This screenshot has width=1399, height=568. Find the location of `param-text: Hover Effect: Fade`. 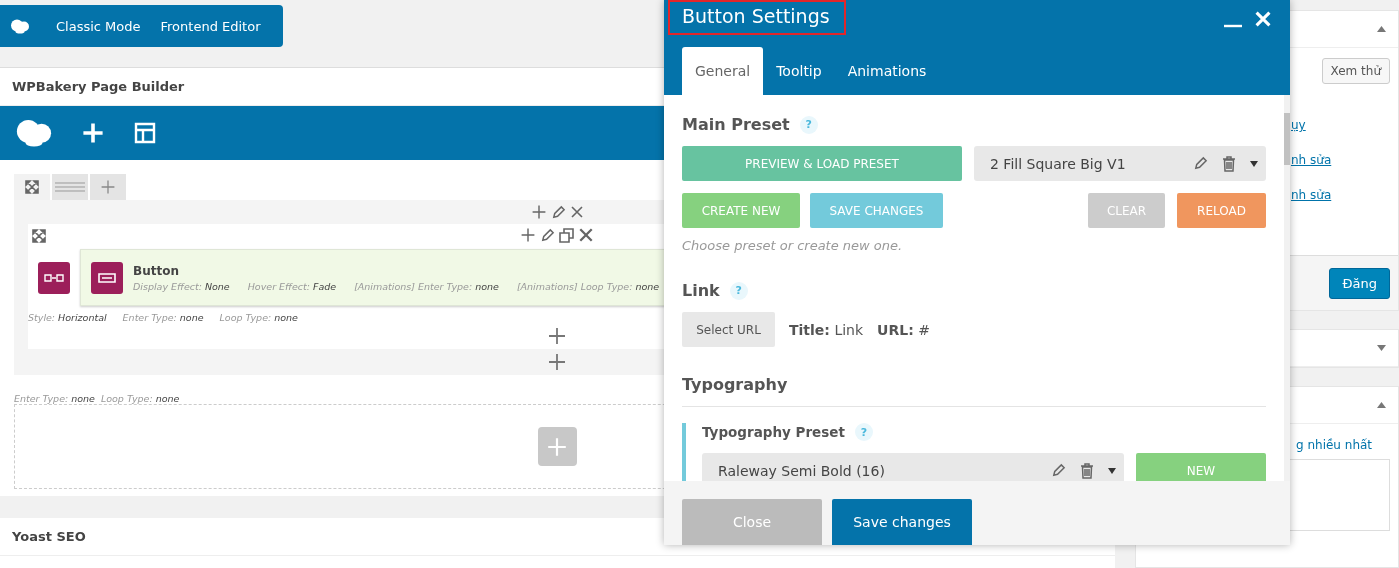

param-text: Hover Effect: Fade is located at coordinates (292, 286).